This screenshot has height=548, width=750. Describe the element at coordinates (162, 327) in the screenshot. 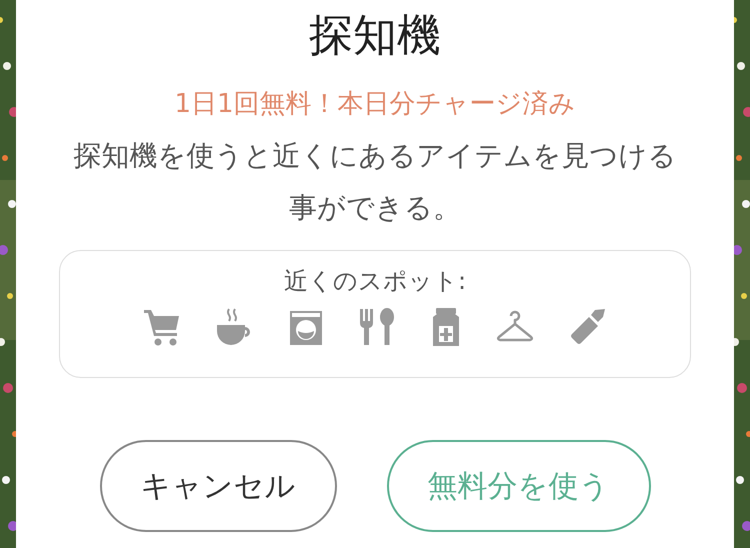

I see `cart-icon` at that location.